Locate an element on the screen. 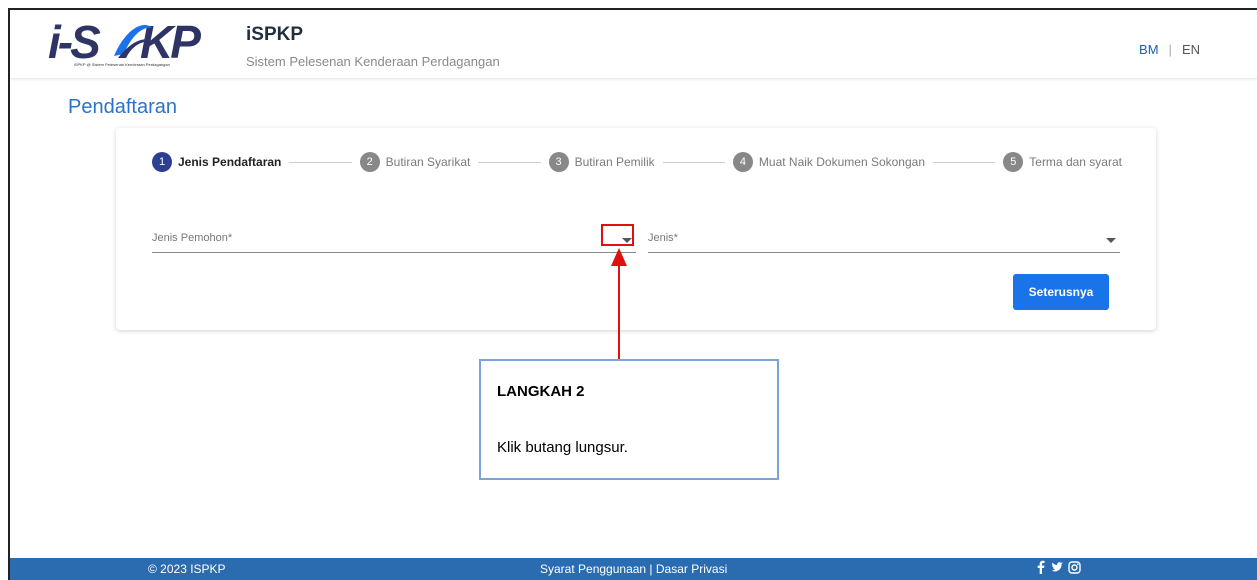 The width and height of the screenshot is (1257, 580). twitter-icon is located at coordinates (1057, 567).